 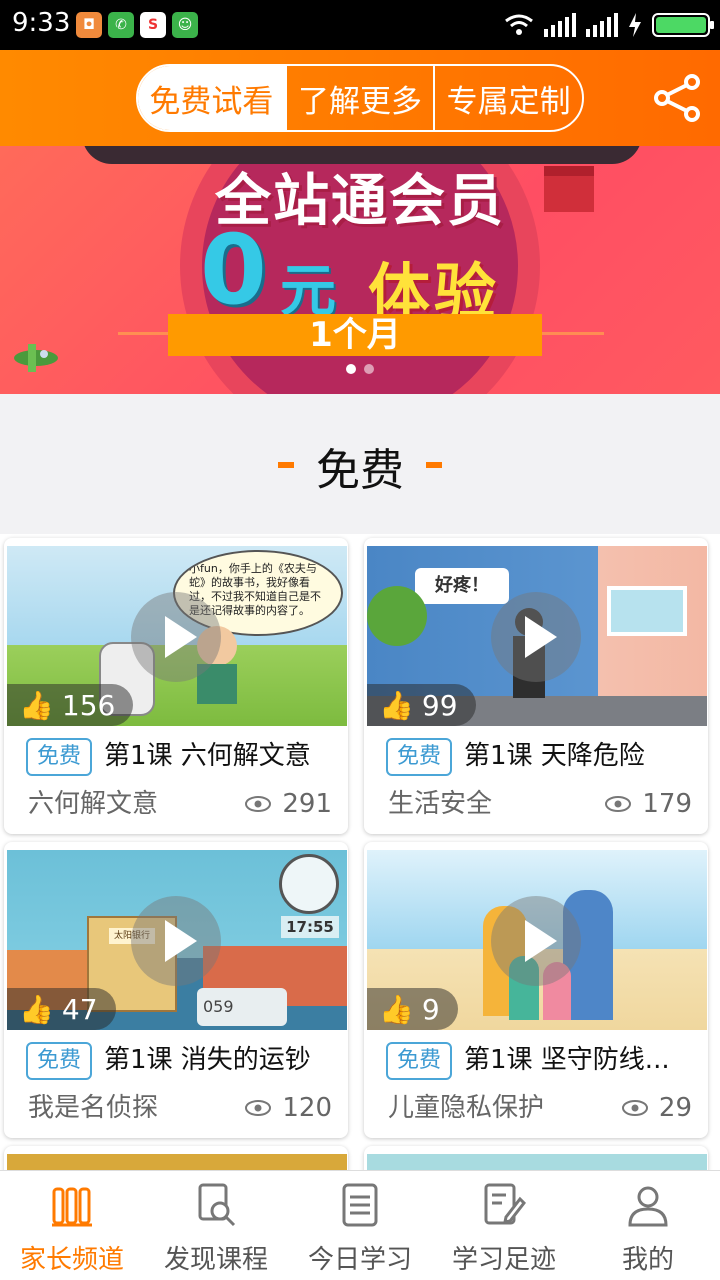 What do you see at coordinates (656, 1108) in the screenshot?
I see `view-count: 29` at bounding box center [656, 1108].